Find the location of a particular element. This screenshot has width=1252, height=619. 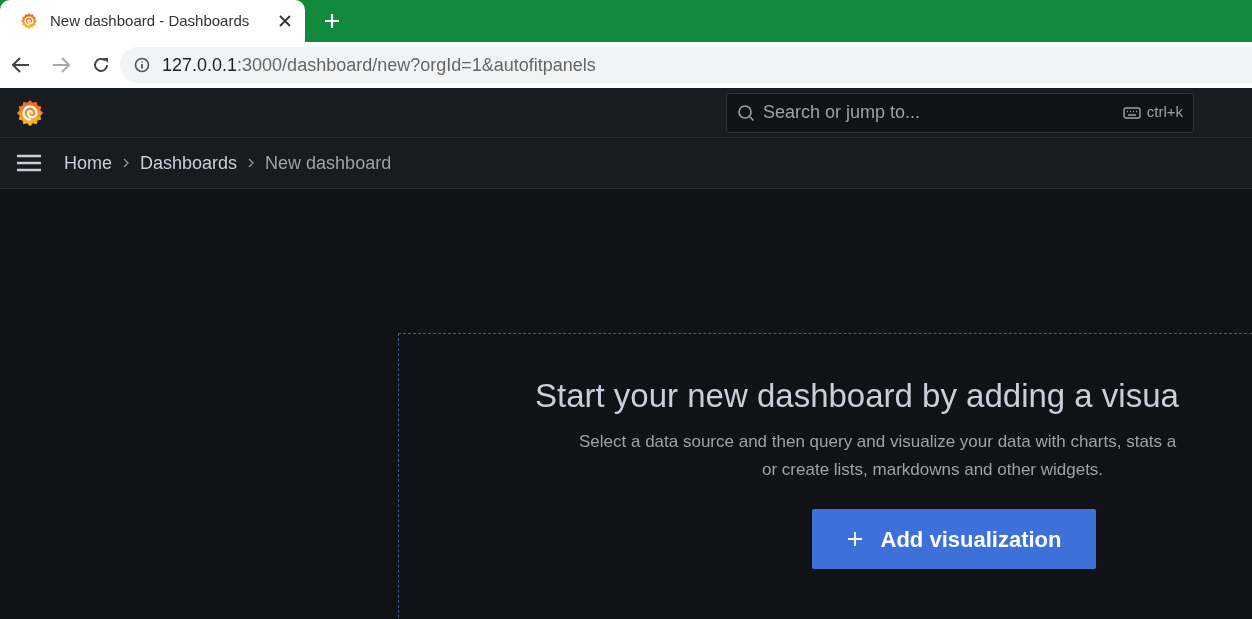

tab-title: New dashboard - Dashboards is located at coordinates (150, 20).